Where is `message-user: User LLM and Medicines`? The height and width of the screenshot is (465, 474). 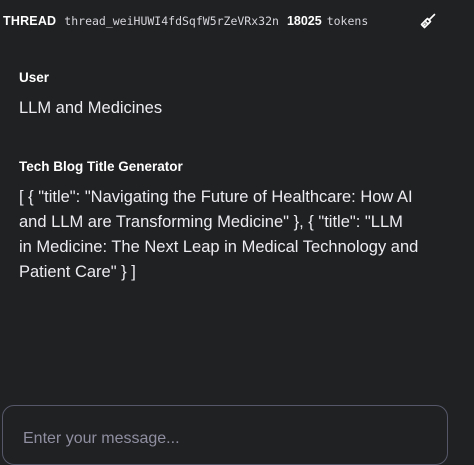
message-user: User LLM and Medicines is located at coordinates (219, 95).